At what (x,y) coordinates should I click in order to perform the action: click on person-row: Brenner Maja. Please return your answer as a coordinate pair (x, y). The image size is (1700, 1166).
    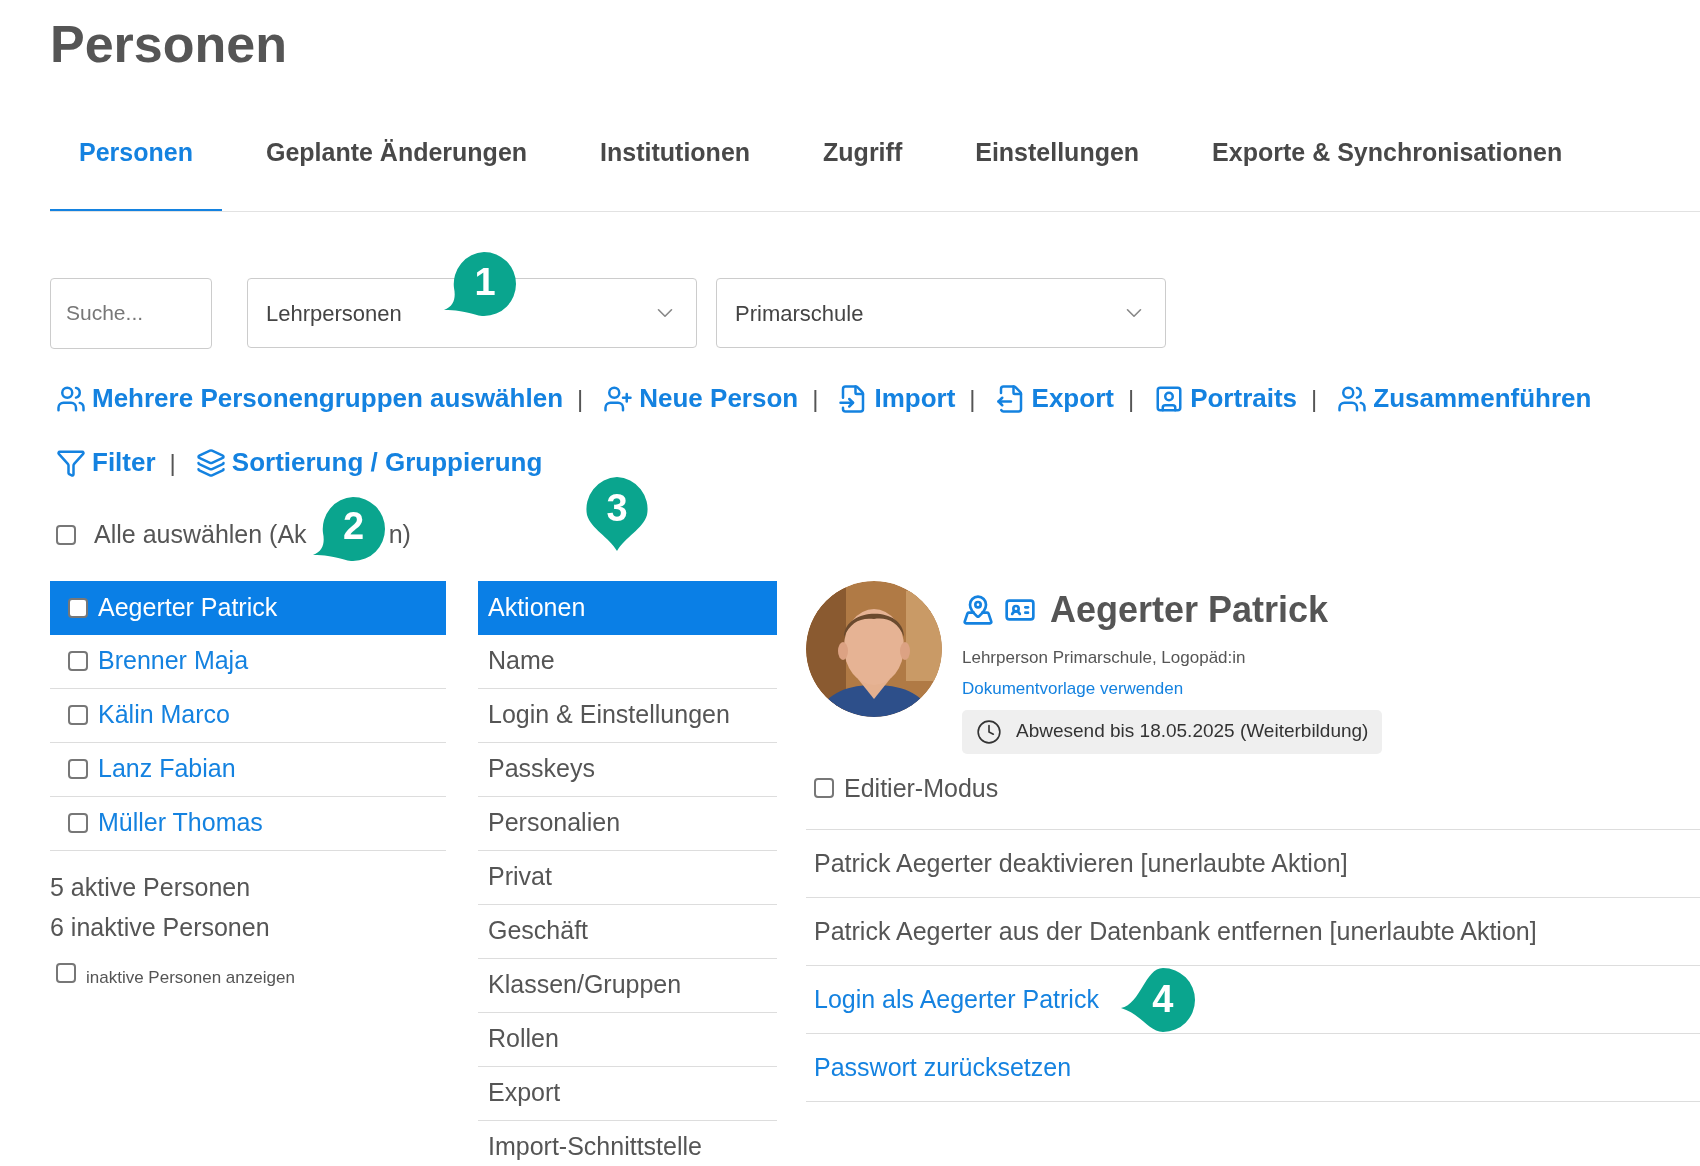
    Looking at the image, I should click on (248, 661).